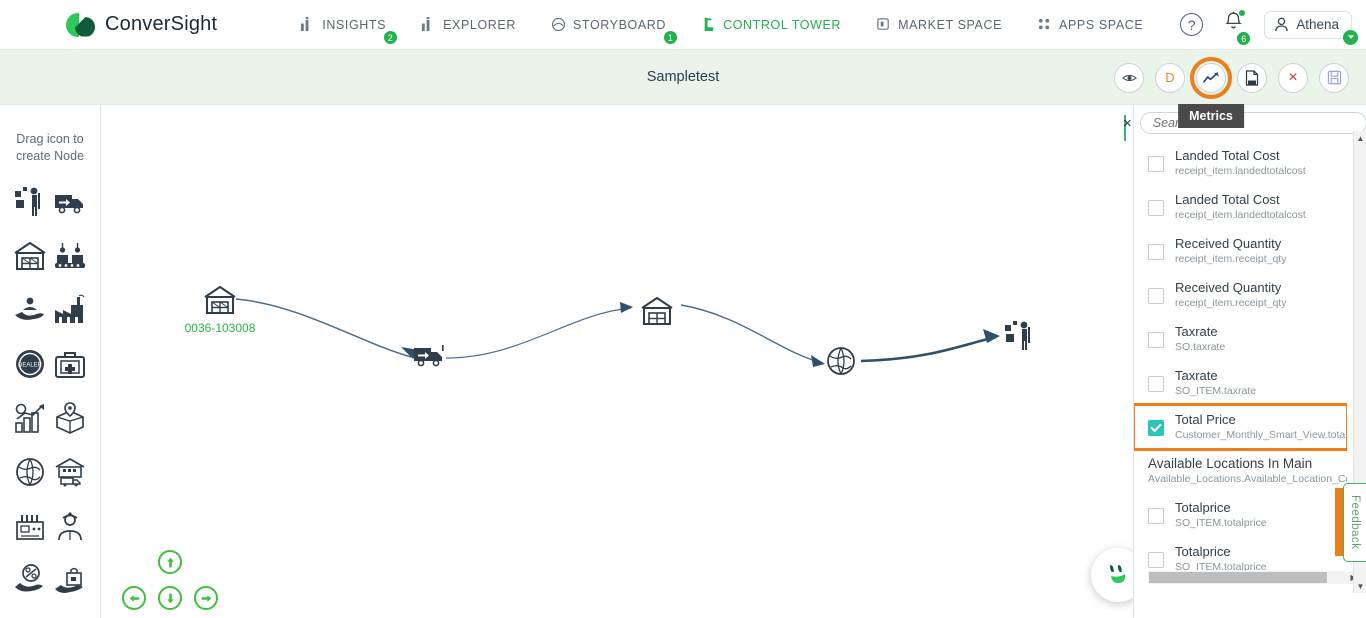  What do you see at coordinates (671, 37) in the screenshot?
I see `nav-badge-storyboard: 1` at bounding box center [671, 37].